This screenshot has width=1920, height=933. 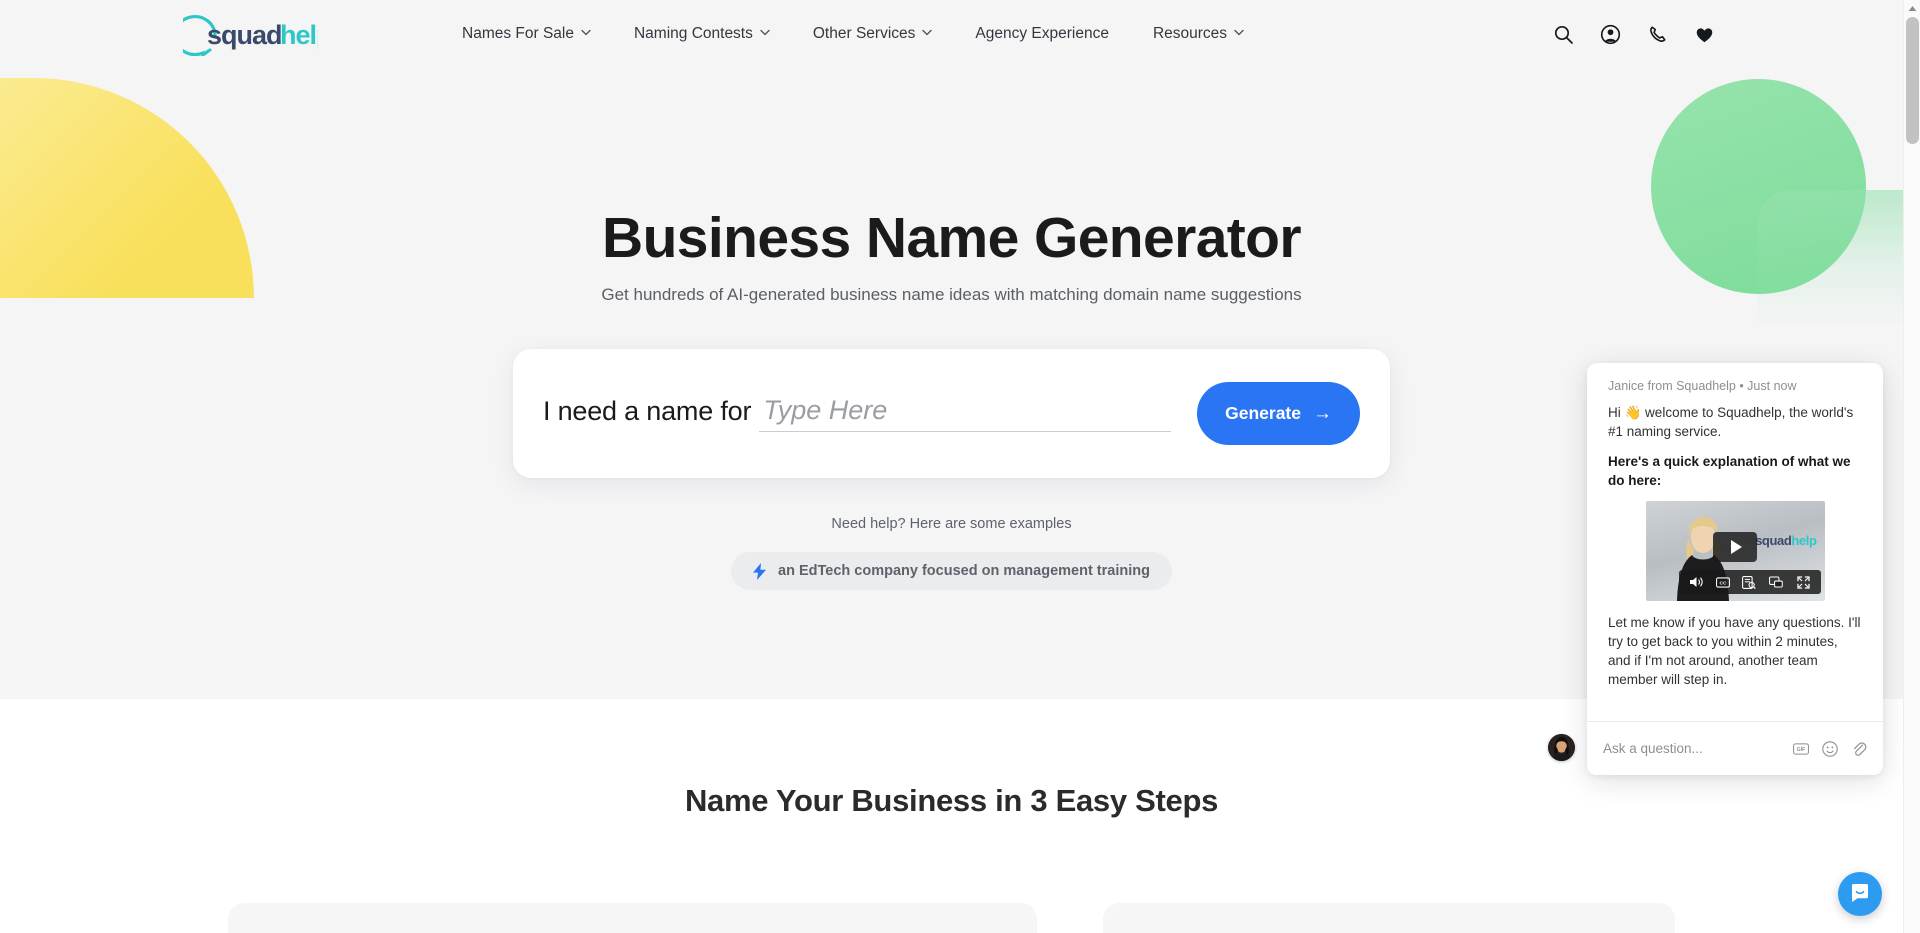 I want to click on video-play-button, so click(x=1735, y=547).